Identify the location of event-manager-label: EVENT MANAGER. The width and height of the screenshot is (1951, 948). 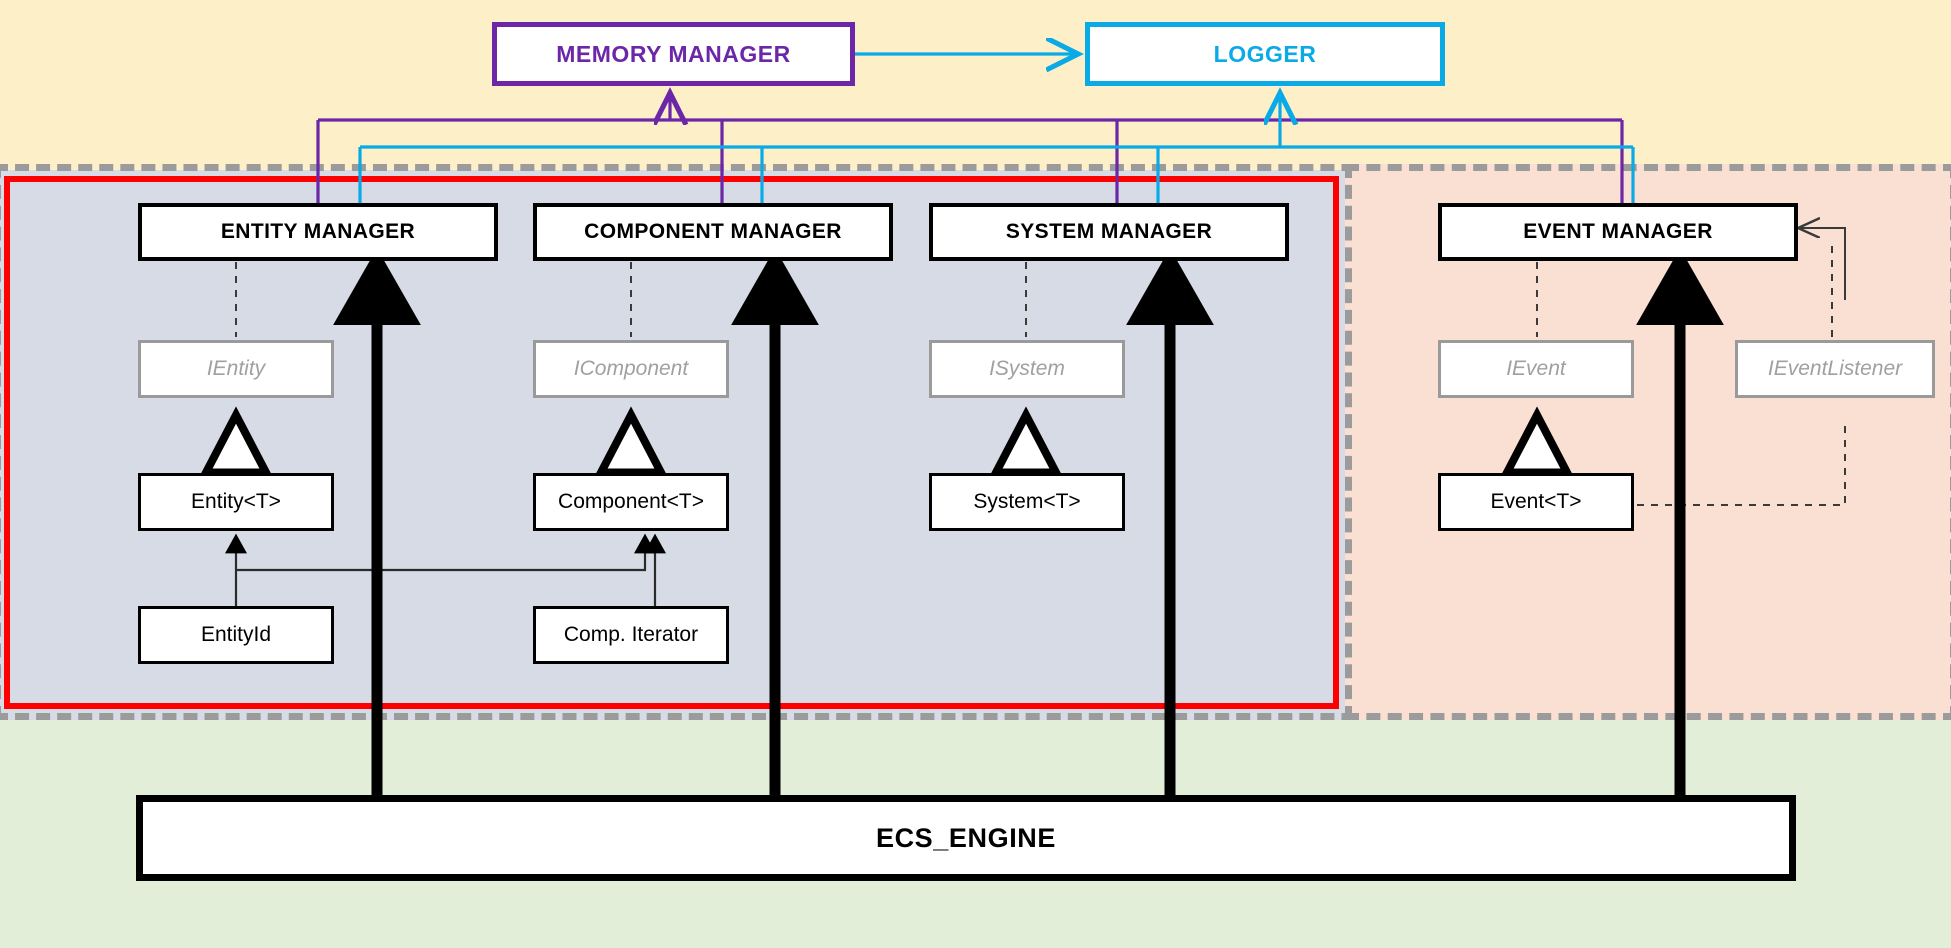
(1618, 231).